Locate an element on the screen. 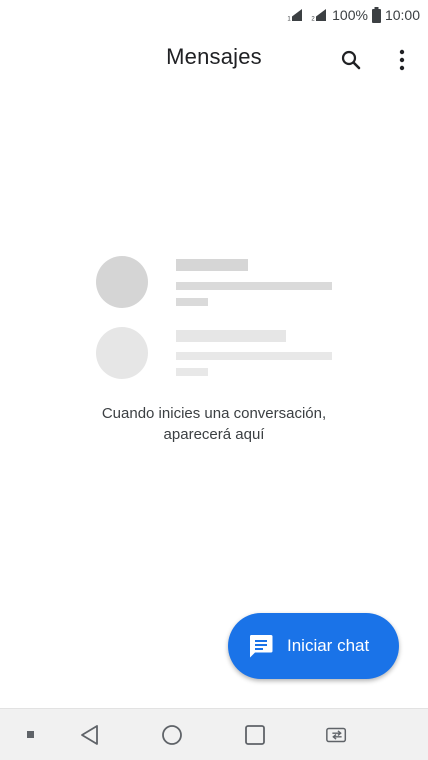 The height and width of the screenshot is (760, 428). sim2-signal-icon: 2 is located at coordinates (318, 15).